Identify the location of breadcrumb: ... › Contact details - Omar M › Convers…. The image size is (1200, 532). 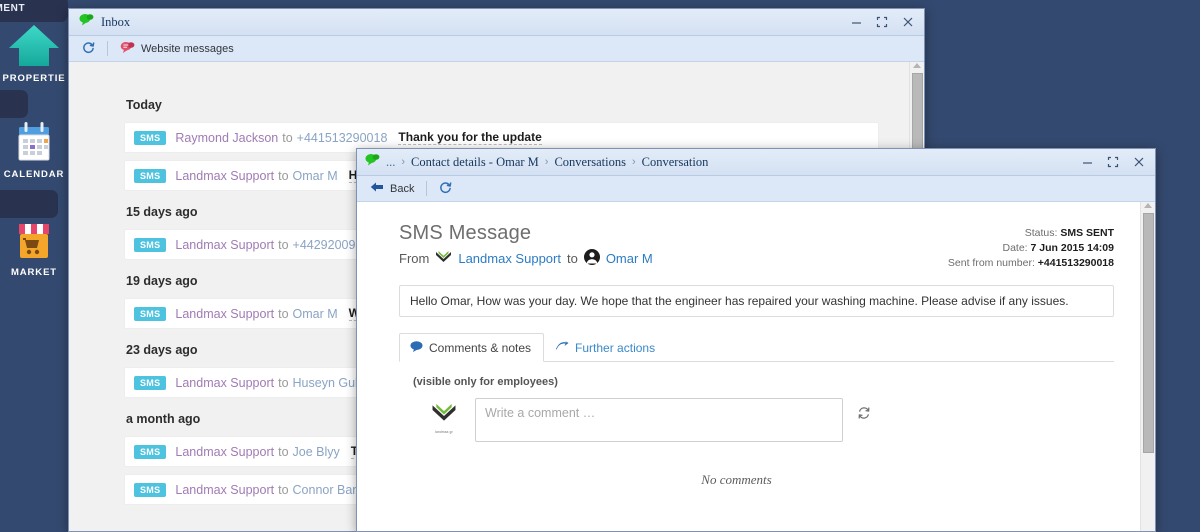
(547, 162).